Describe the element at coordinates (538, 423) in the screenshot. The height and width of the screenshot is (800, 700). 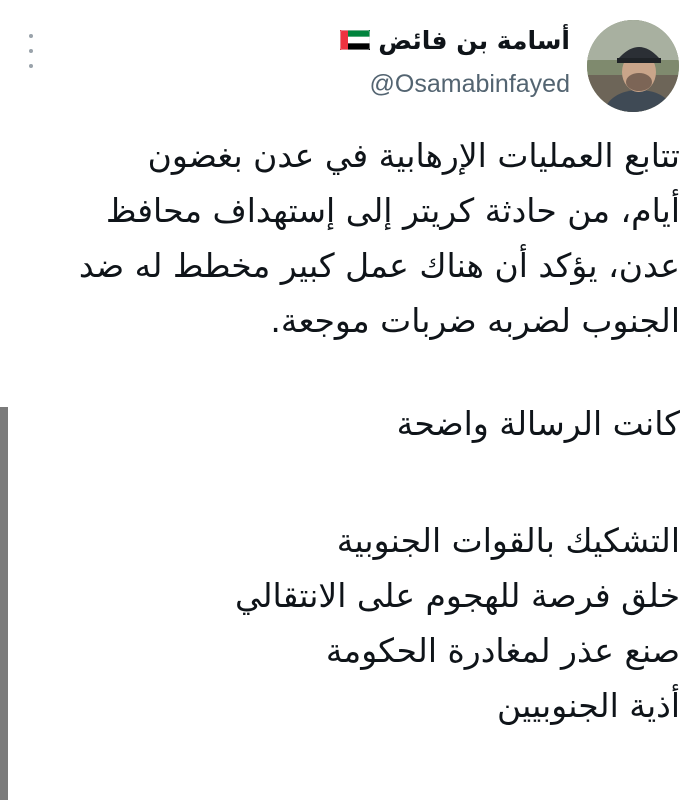
I see `tweet-line: كانت الرسالة واضحة` at that location.